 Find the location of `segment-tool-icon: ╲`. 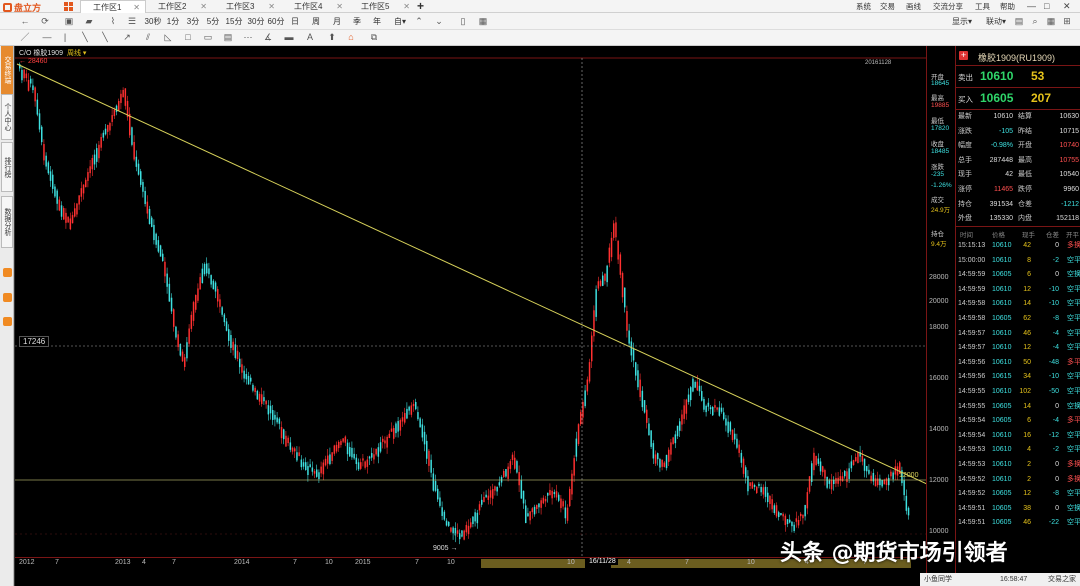

segment-tool-icon: ╲ is located at coordinates (105, 37).